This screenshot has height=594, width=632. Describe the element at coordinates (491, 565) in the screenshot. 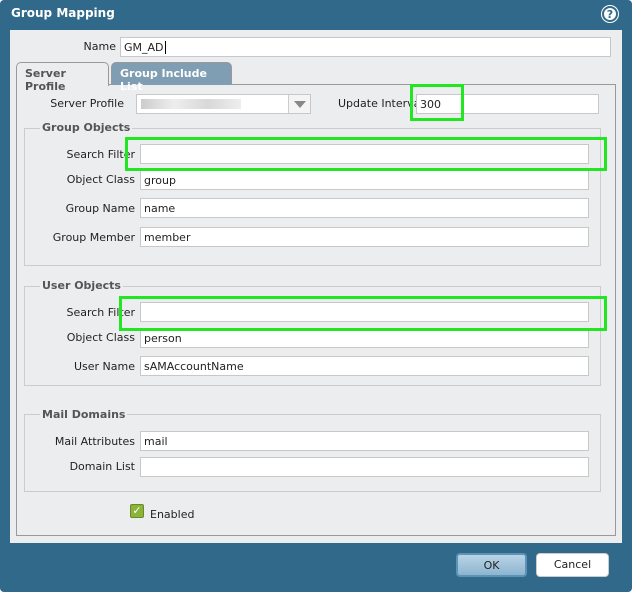

I see `ok-button: OK` at that location.